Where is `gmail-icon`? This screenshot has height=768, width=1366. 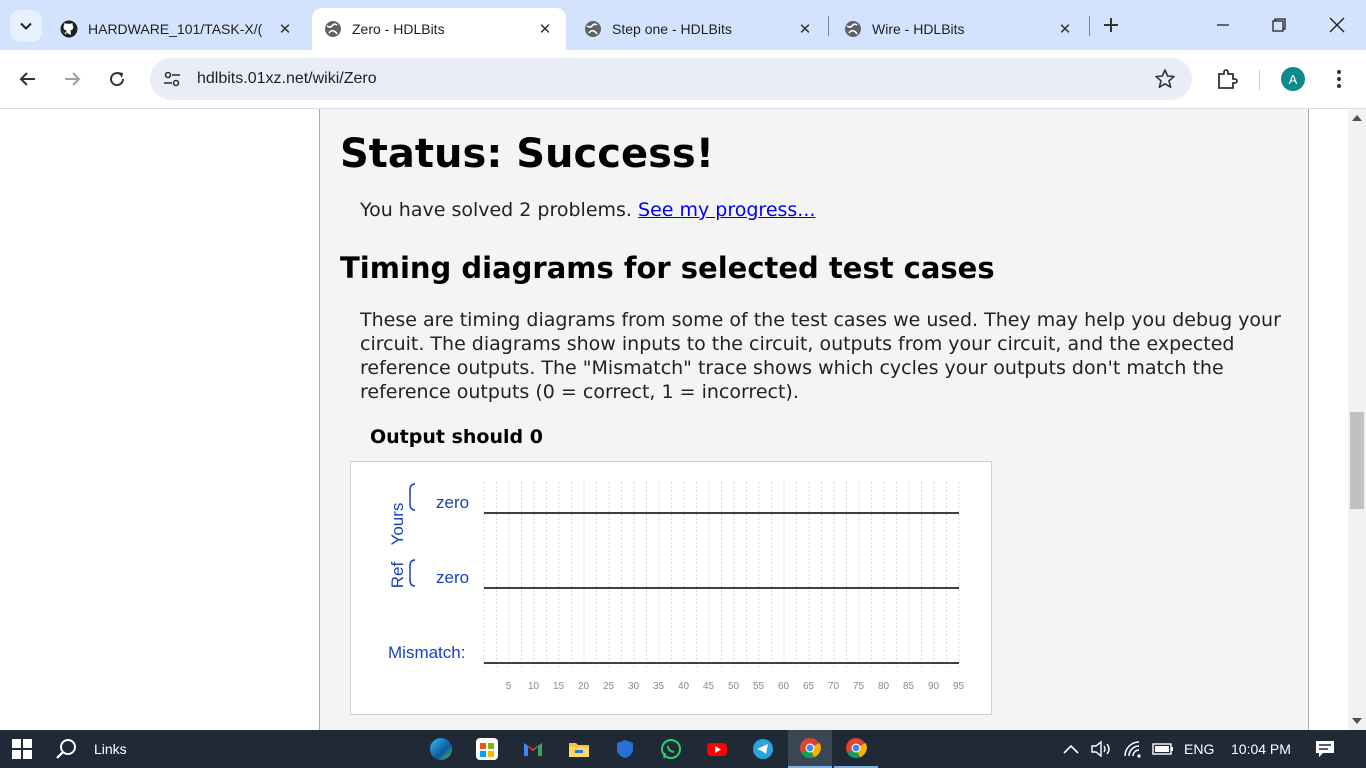 gmail-icon is located at coordinates (533, 749).